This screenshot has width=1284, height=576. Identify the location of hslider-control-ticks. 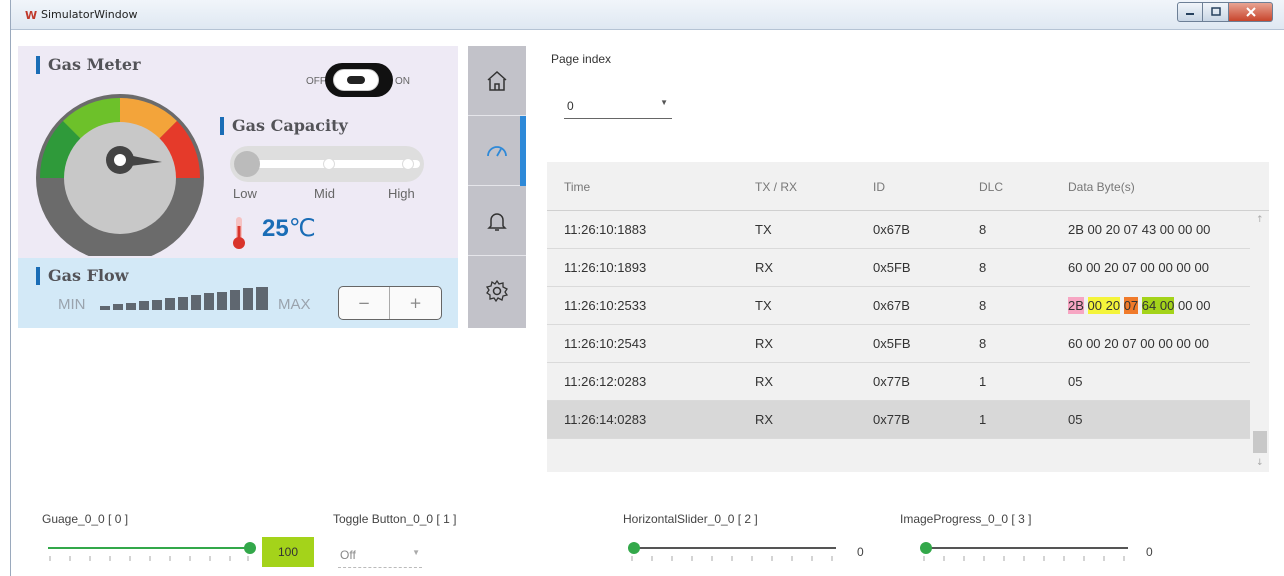
(732, 558).